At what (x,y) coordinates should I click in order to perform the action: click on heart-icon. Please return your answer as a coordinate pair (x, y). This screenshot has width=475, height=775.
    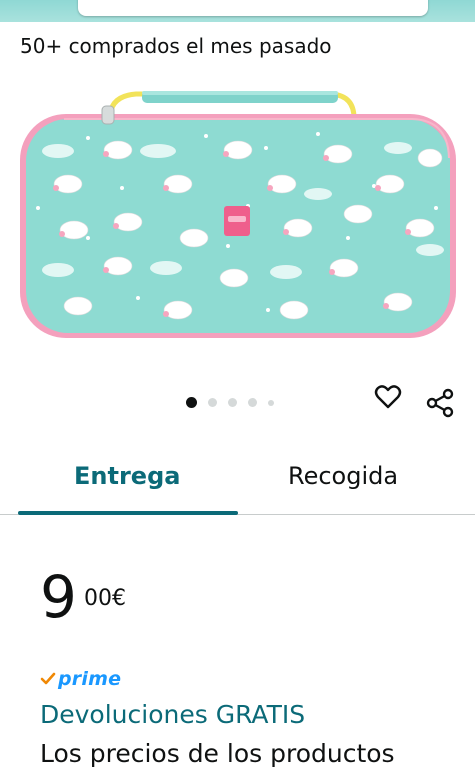
    Looking at the image, I should click on (388, 397).